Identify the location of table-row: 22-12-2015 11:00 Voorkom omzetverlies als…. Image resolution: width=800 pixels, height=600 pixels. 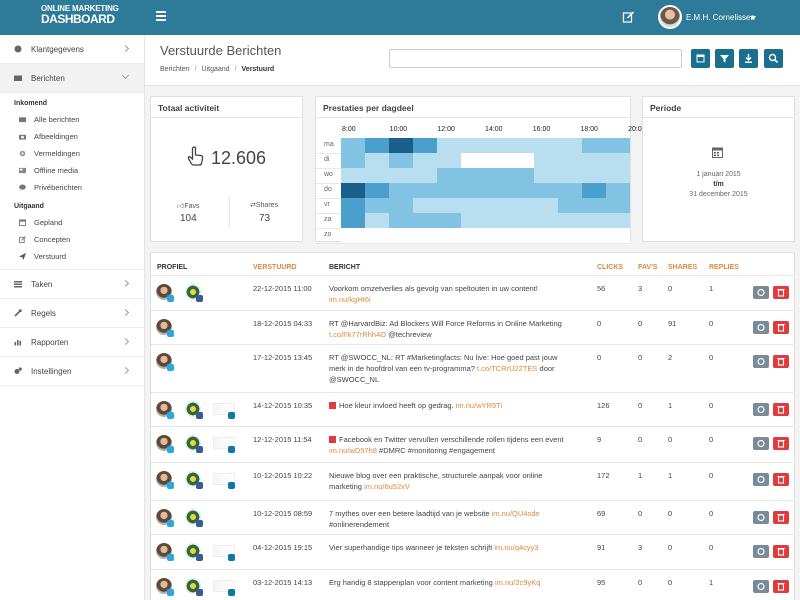
(472, 292).